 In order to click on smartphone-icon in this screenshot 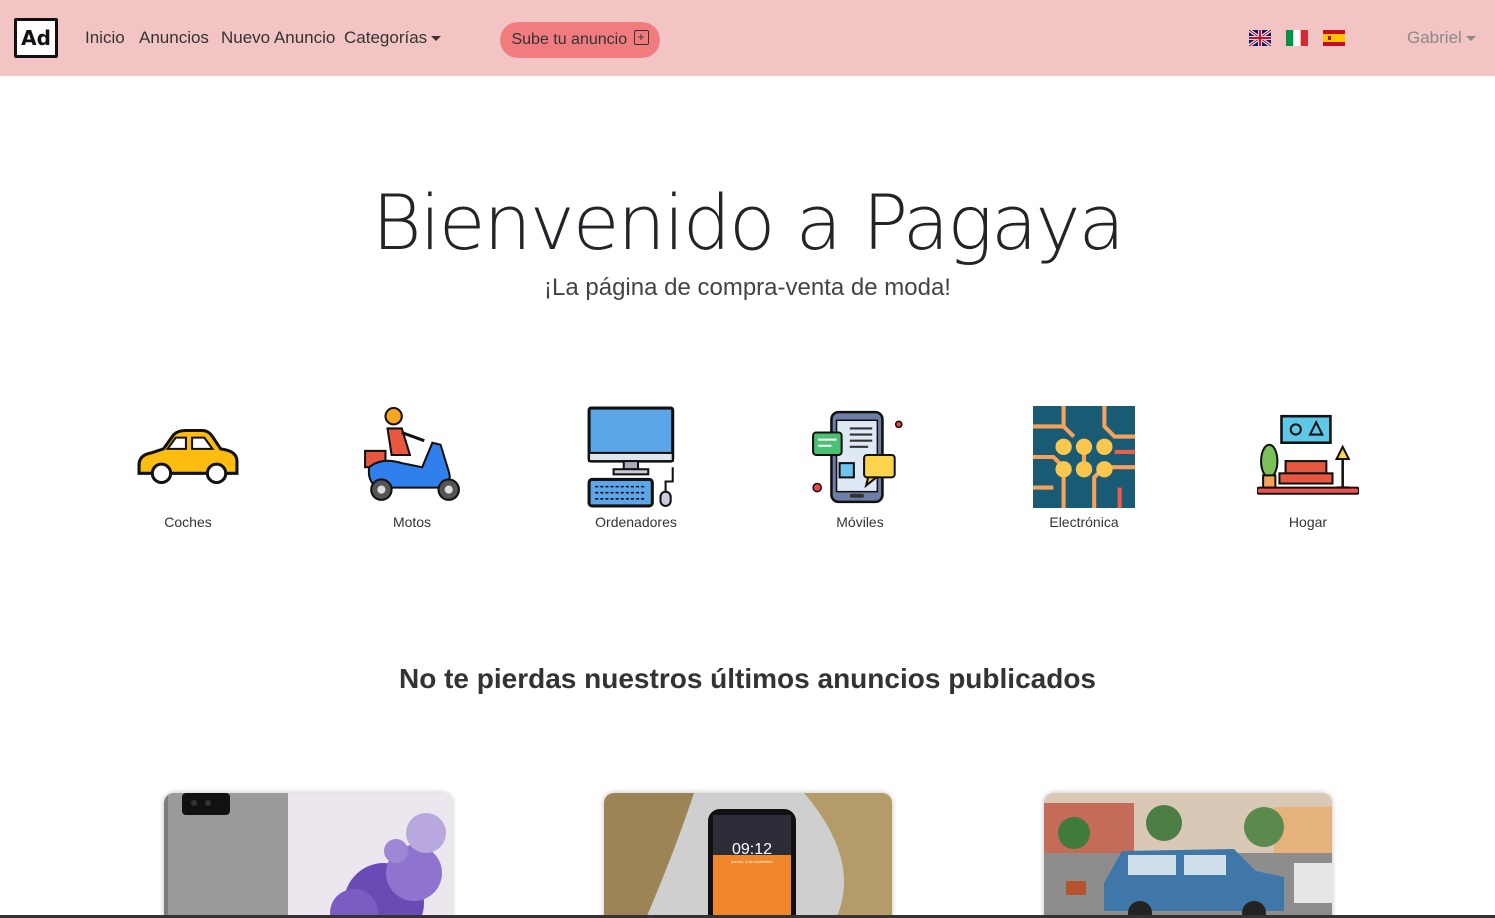, I will do `click(857, 457)`.